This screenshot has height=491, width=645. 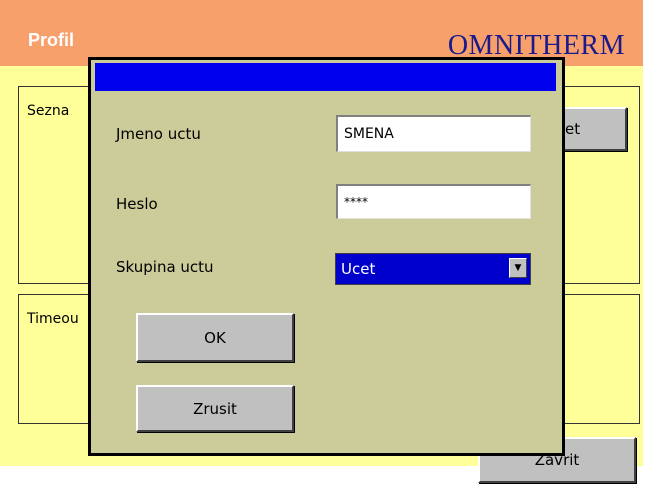 I want to click on account-group-selected-value: Ucet, so click(x=358, y=269).